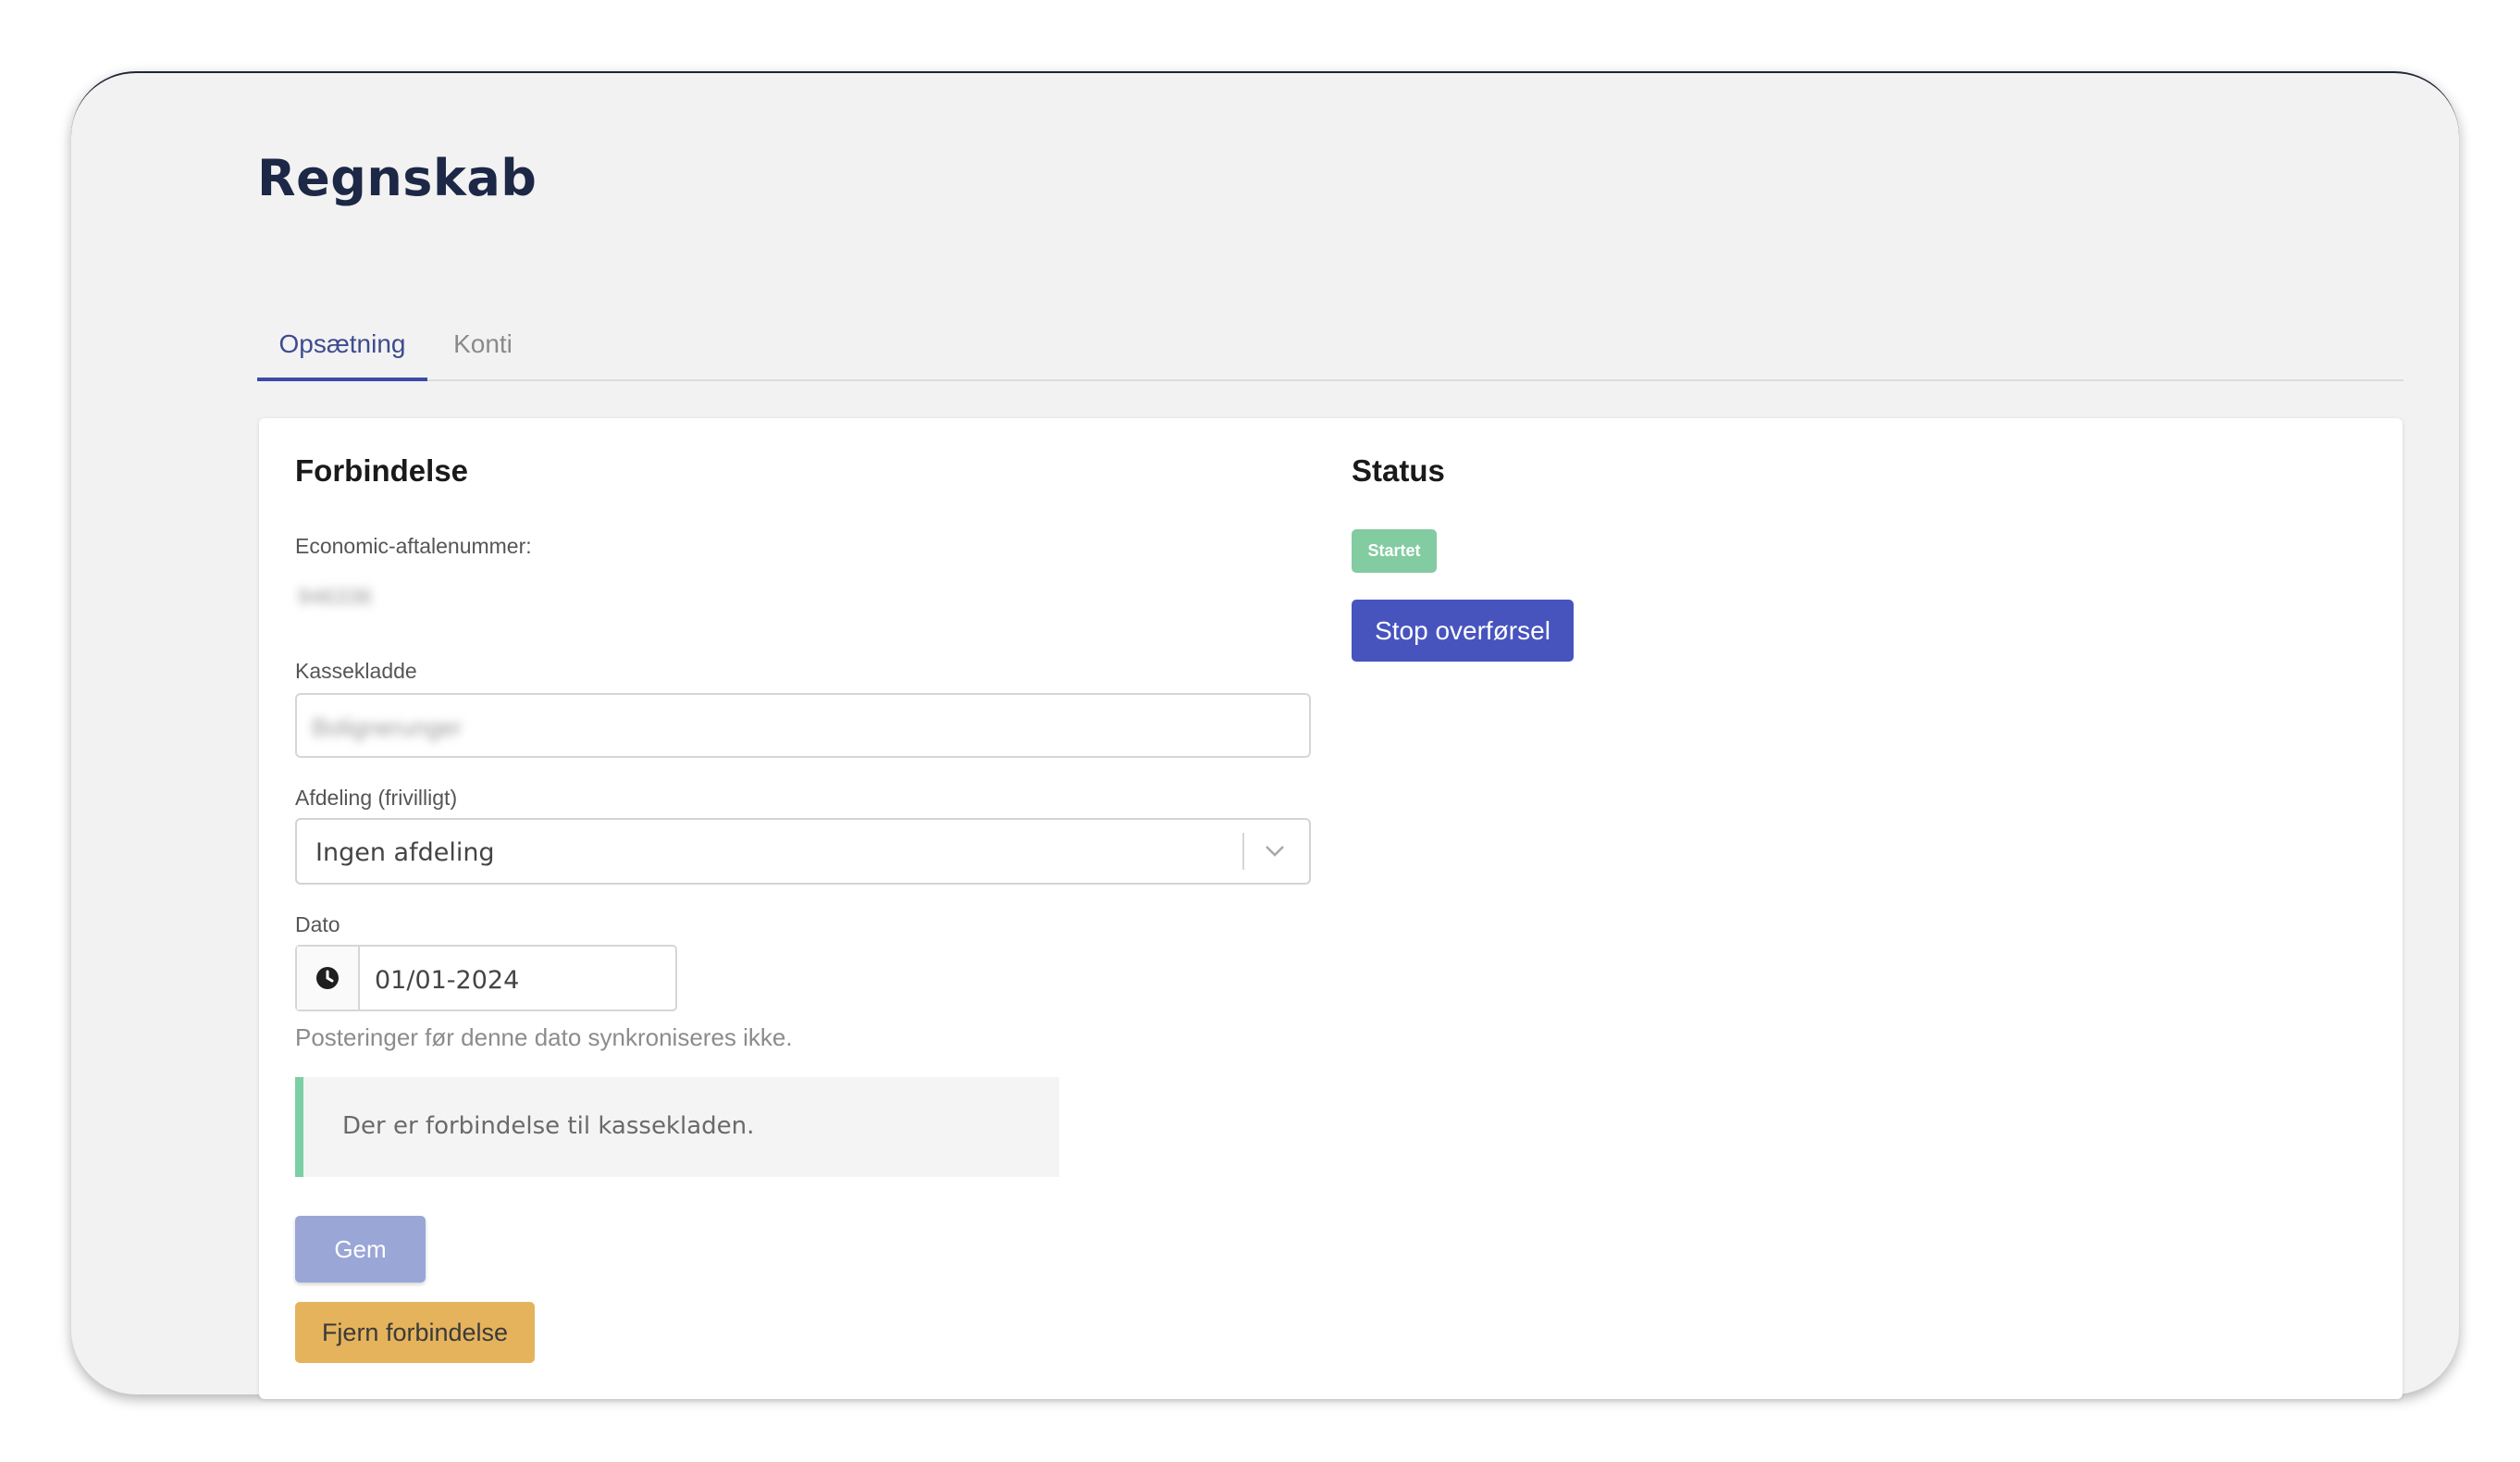 The width and height of the screenshot is (2520, 1462). What do you see at coordinates (376, 798) in the screenshot?
I see `department-label: Afdeling (frivilligt)` at bounding box center [376, 798].